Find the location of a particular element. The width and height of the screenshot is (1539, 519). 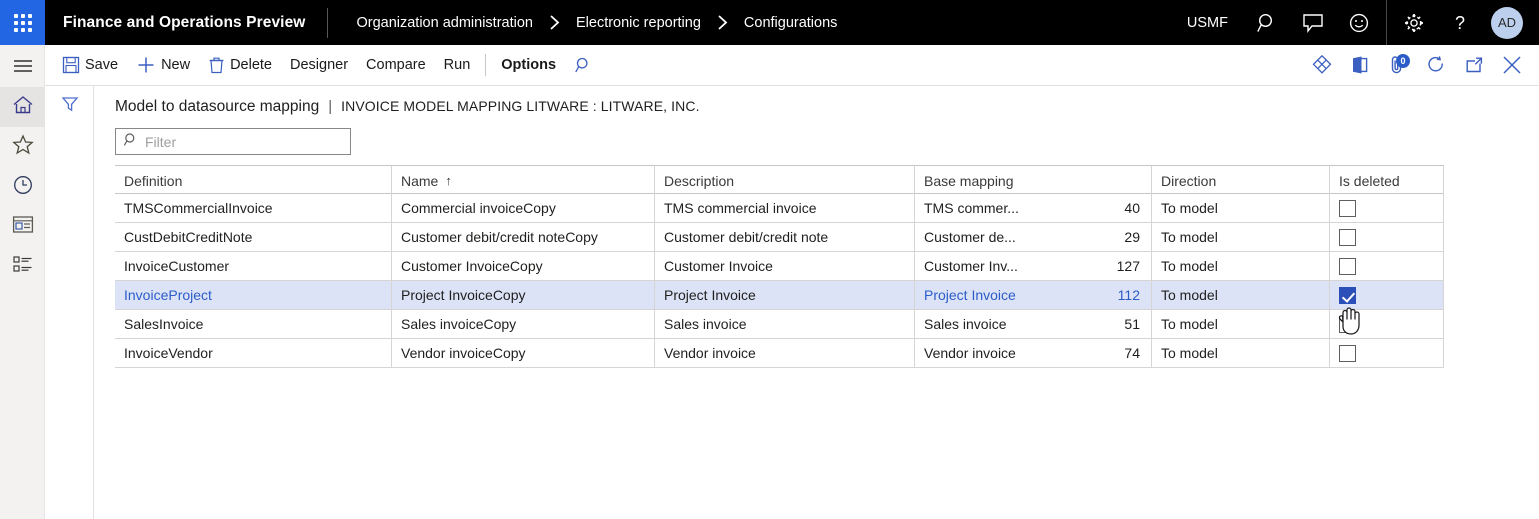

cell-name: Sales invoiceCopy is located at coordinates (523, 324).